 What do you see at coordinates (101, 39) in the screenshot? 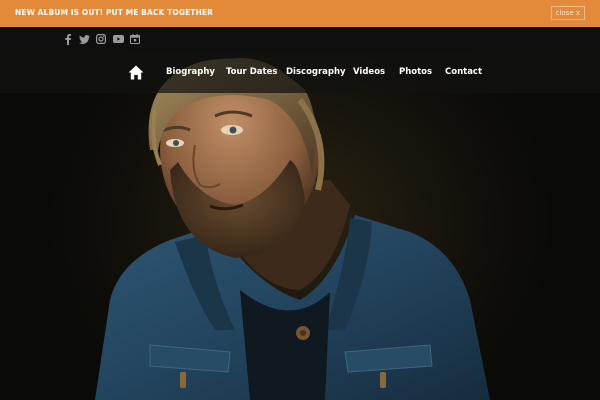
I see `instagram-icon` at bounding box center [101, 39].